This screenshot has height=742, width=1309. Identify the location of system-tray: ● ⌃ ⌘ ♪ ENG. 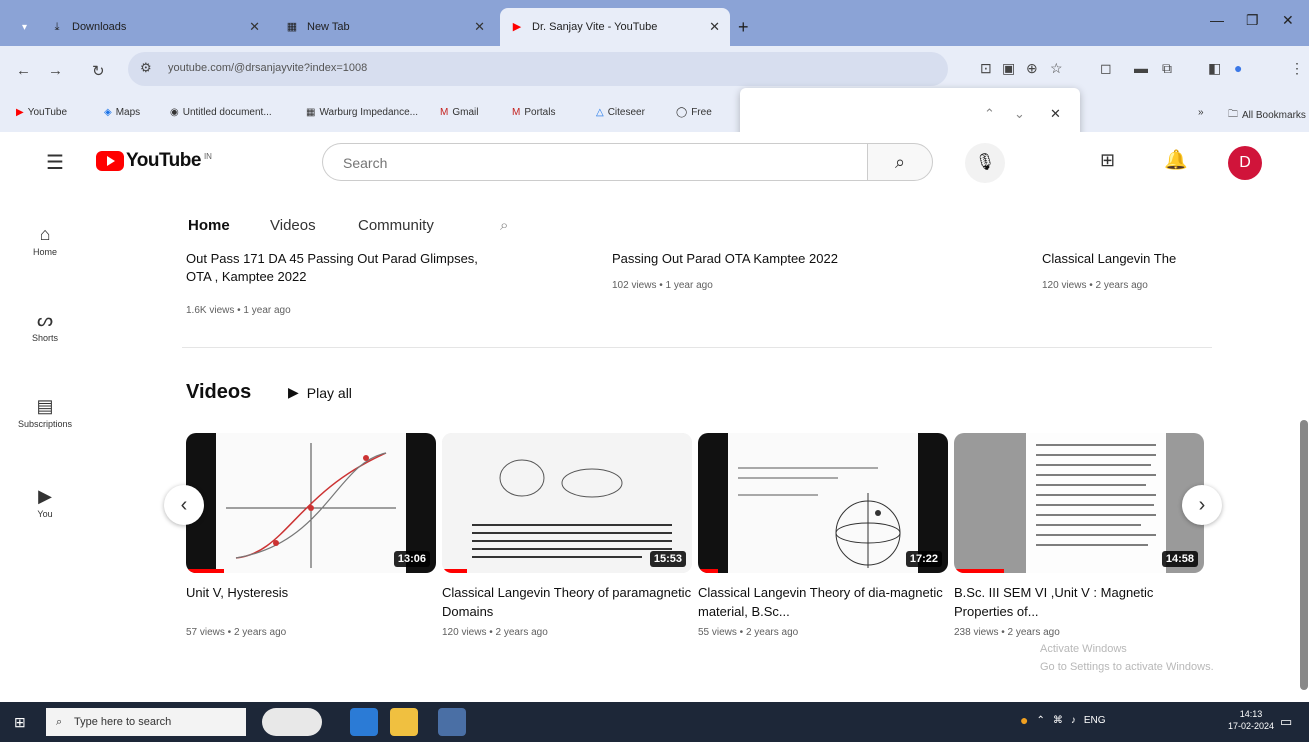
(1063, 720).